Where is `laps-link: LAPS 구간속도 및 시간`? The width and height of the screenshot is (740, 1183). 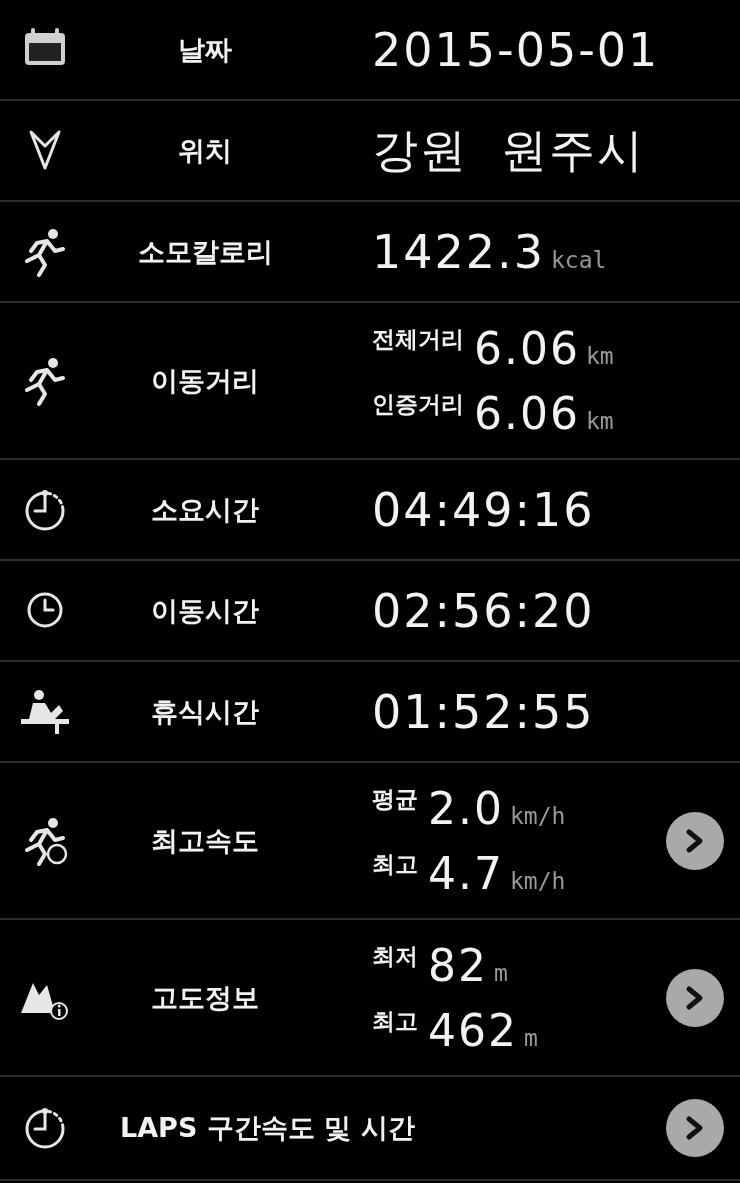
laps-link: LAPS 구간속도 및 시간 is located at coordinates (378, 1128).